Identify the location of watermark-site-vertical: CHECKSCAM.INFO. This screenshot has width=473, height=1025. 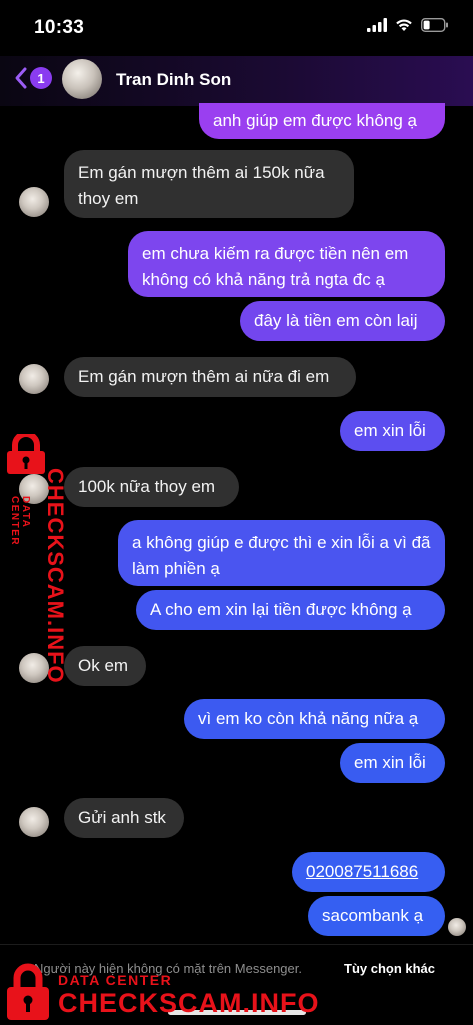
(55, 576).